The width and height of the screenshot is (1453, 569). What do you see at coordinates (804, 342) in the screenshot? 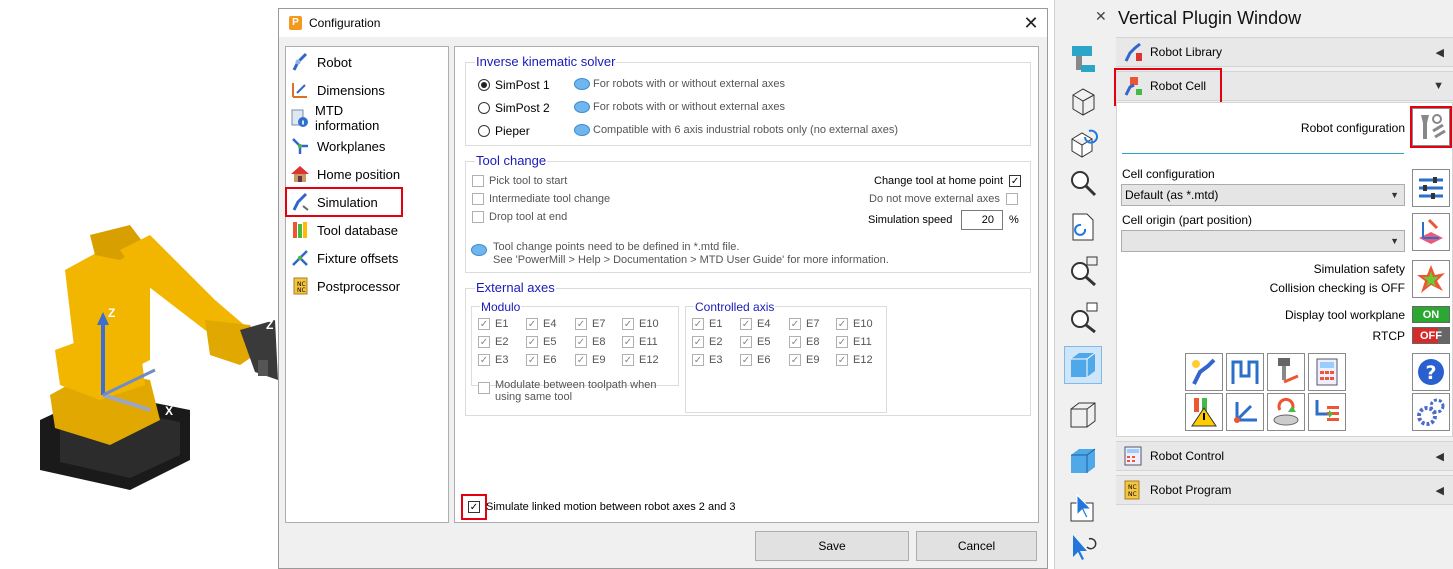
I see `controlled-e8-checkbox: ✓ E8` at bounding box center [804, 342].